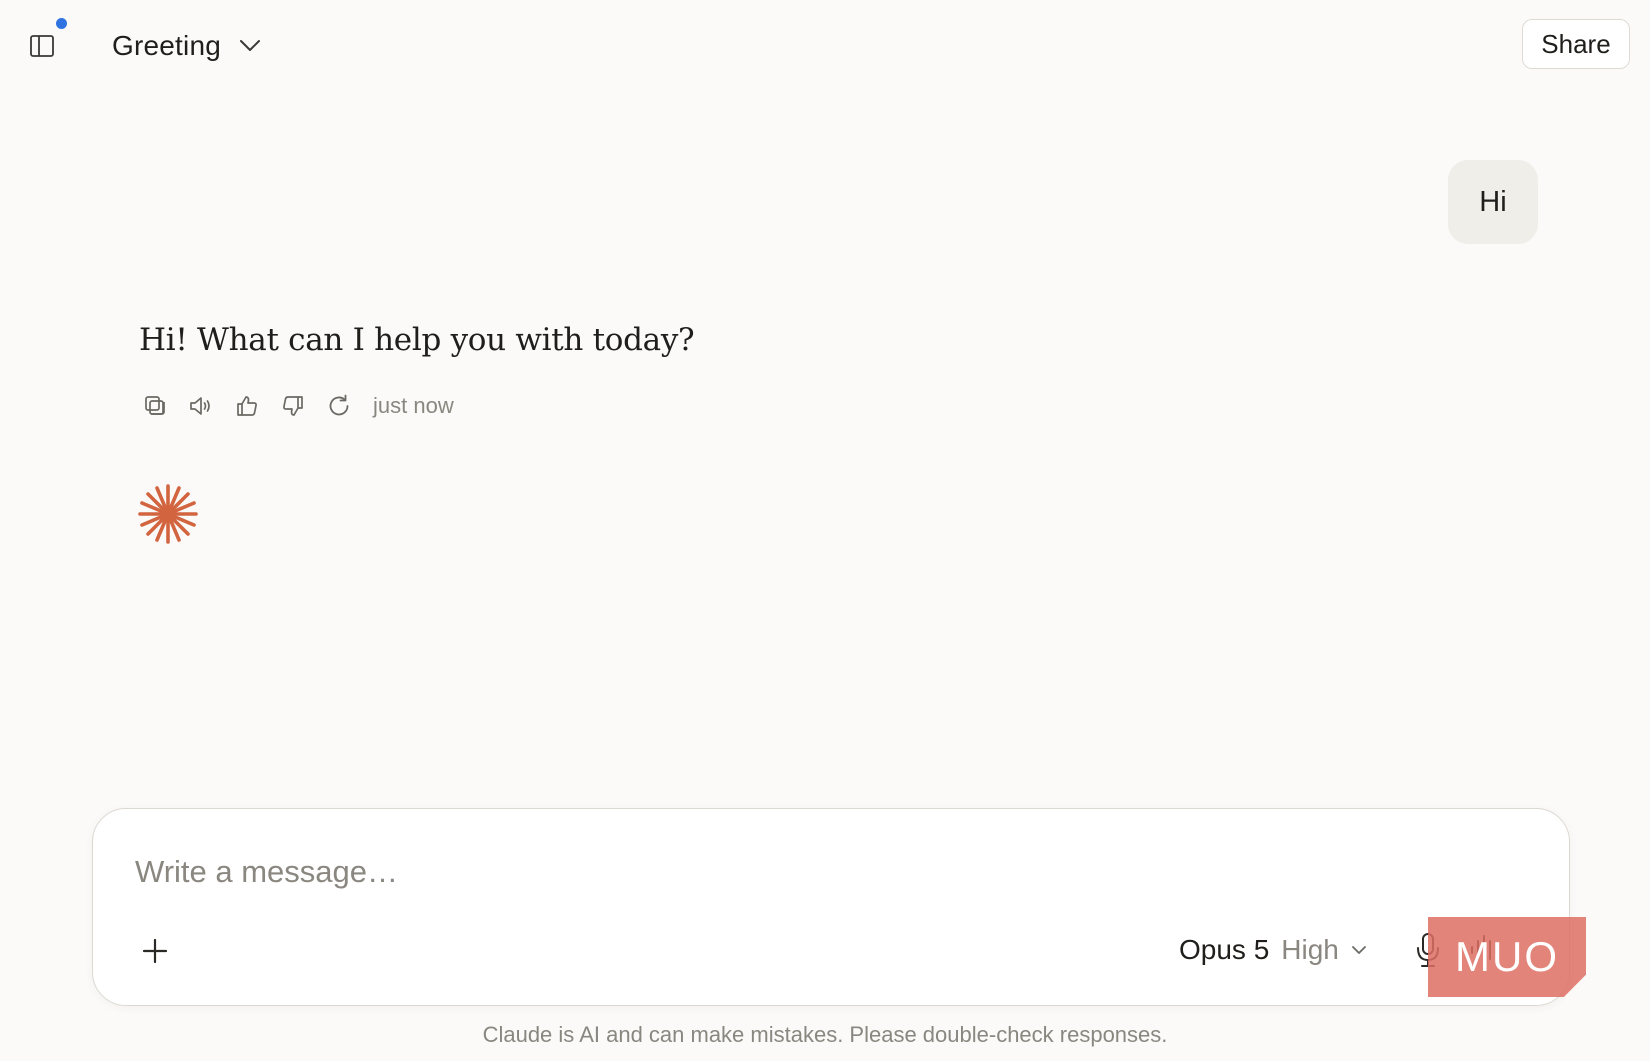 This screenshot has height=1061, width=1650. I want to click on watermark-text: MUO, so click(1507, 956).